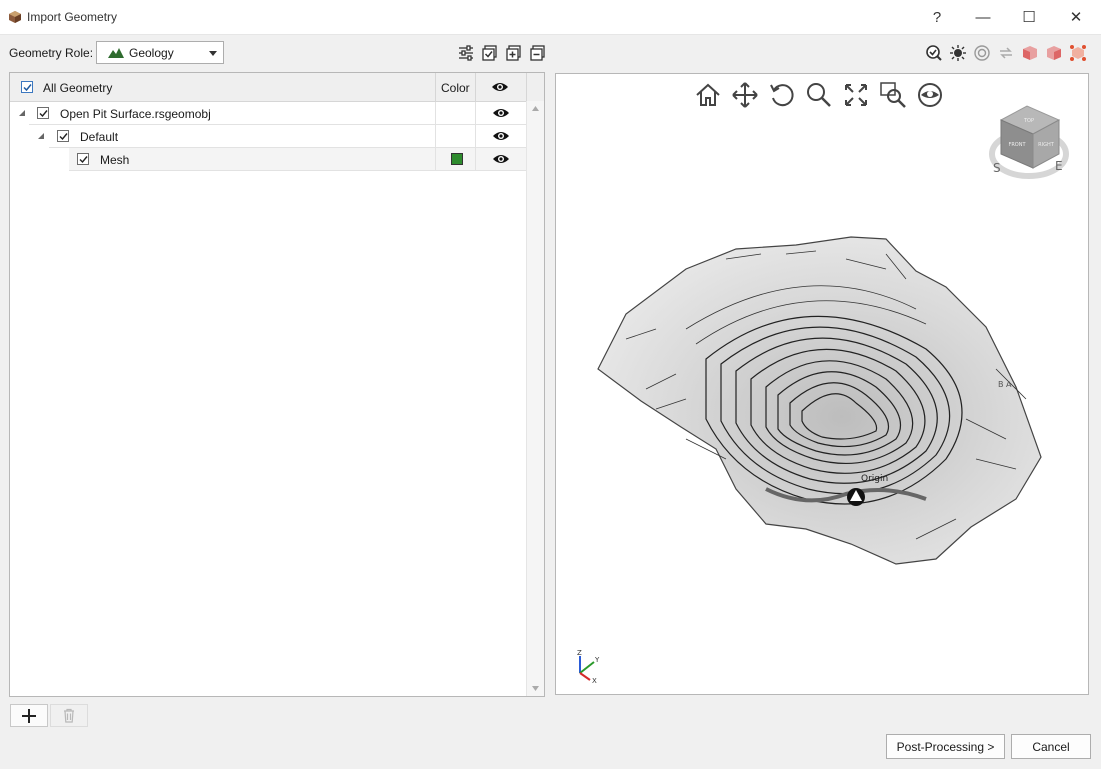 Image resolution: width=1101 pixels, height=769 pixels. I want to click on target-icon, so click(982, 53).